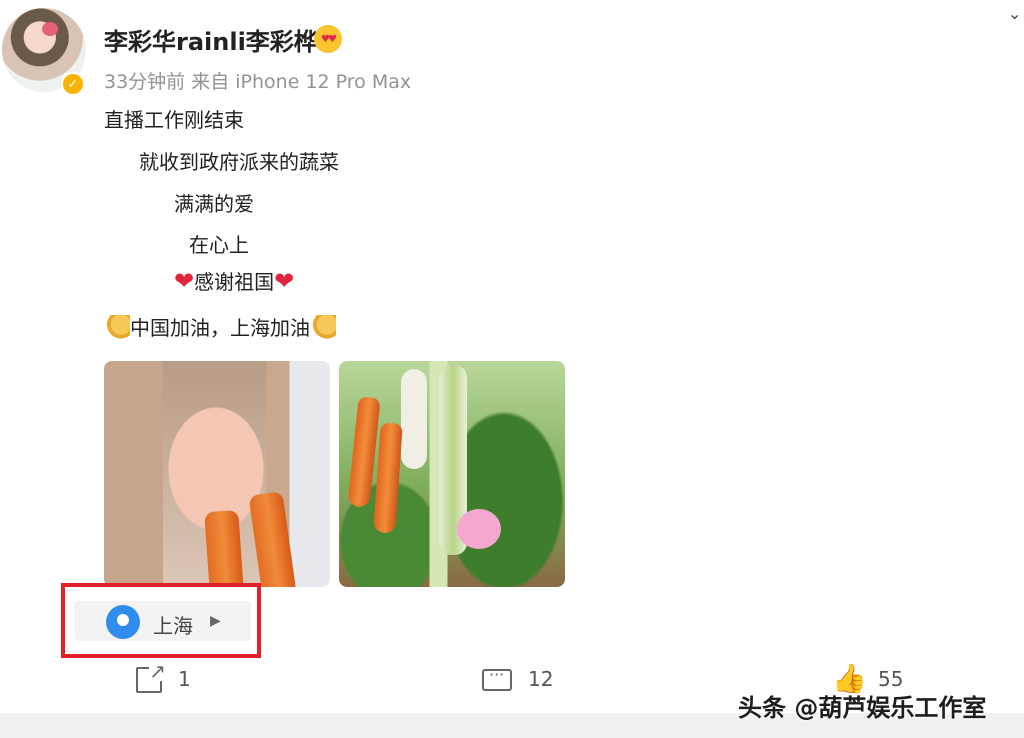  What do you see at coordinates (217, 474) in the screenshot?
I see `post-photo-selfie` at bounding box center [217, 474].